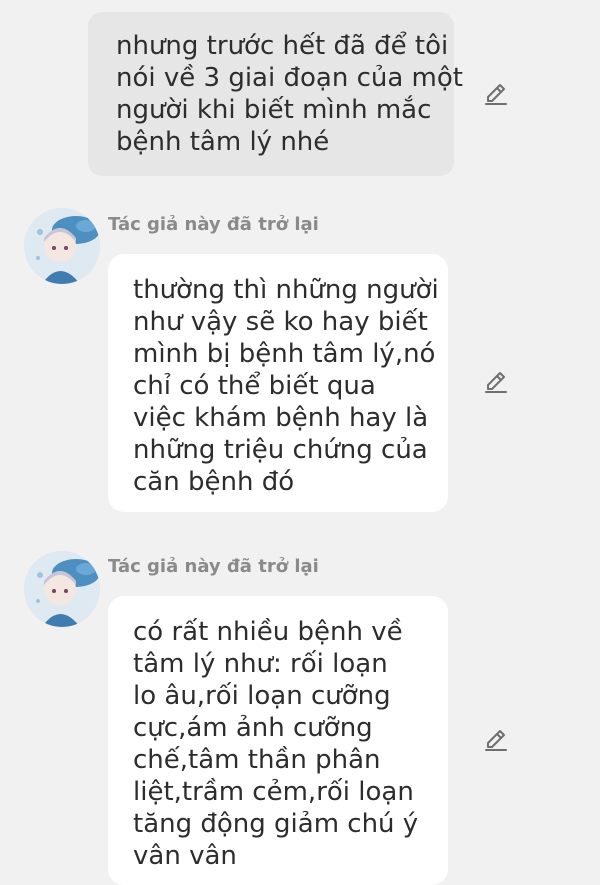  What do you see at coordinates (257, 760) in the screenshot?
I see `message-line: chế,tâm thần phân` at bounding box center [257, 760].